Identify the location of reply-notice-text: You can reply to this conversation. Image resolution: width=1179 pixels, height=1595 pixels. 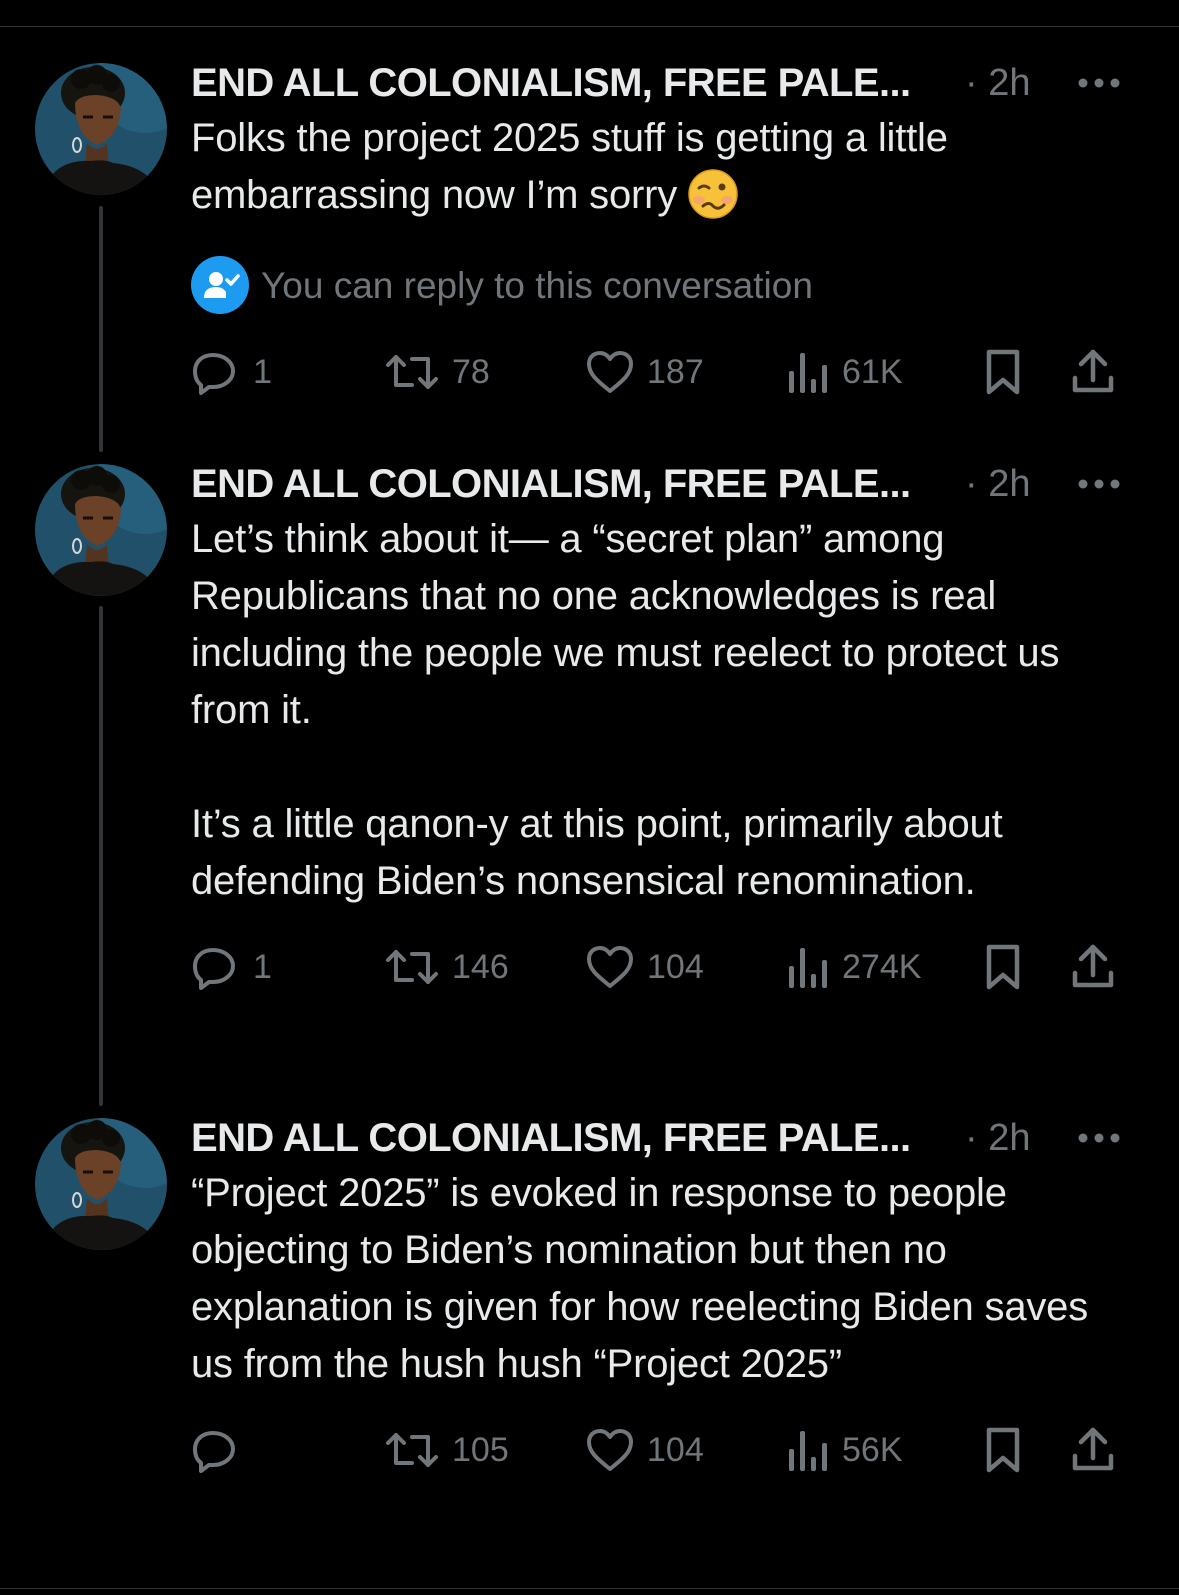
(537, 285).